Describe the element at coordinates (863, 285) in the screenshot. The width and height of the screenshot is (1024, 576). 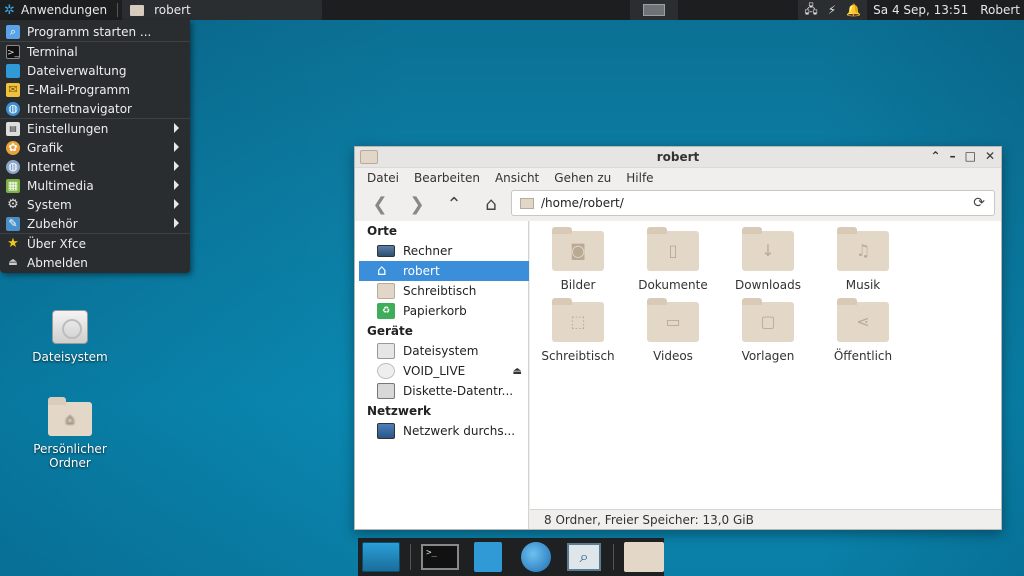
I see `folder-label: Musik` at that location.